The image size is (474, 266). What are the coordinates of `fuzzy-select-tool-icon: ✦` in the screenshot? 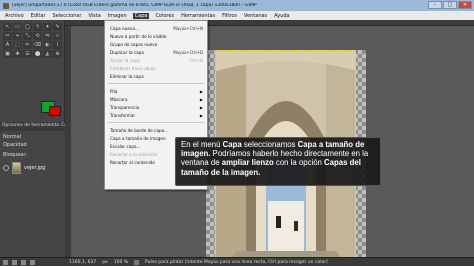 It's located at (47, 27).